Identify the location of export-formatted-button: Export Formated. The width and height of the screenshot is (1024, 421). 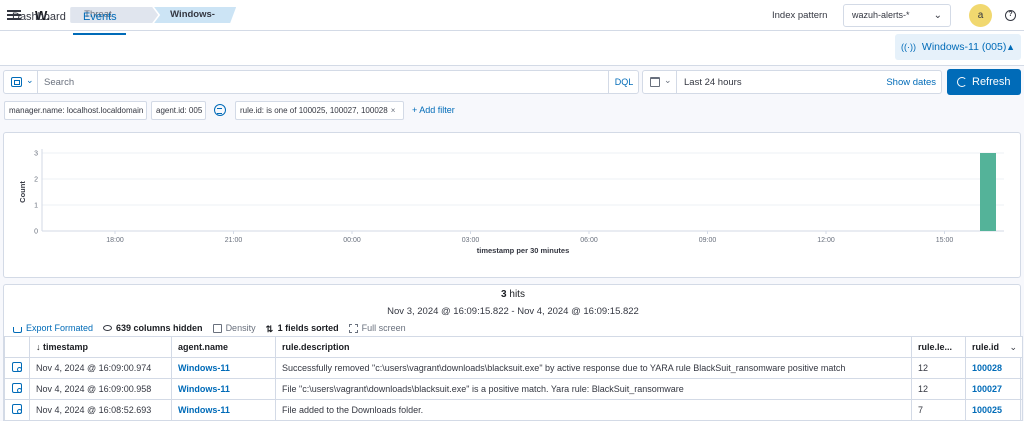
(53, 328).